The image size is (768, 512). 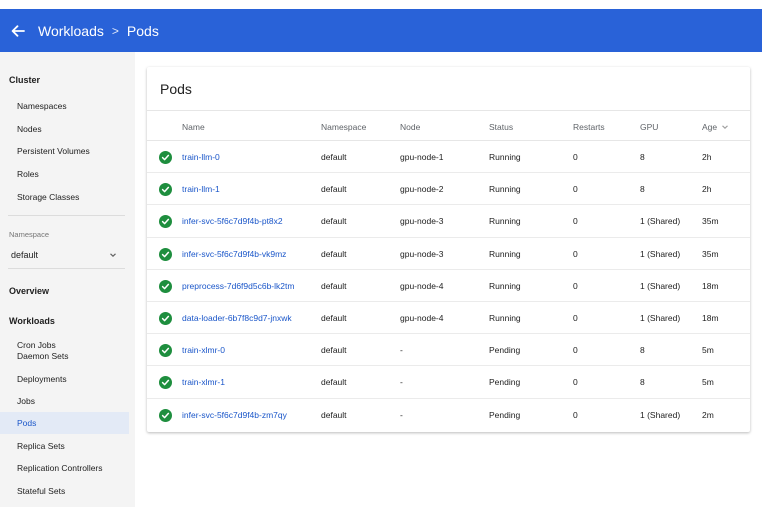 What do you see at coordinates (234, 415) in the screenshot?
I see `pod-name-link: infer-svc-5f6c7d9f4b-zm7qy` at bounding box center [234, 415].